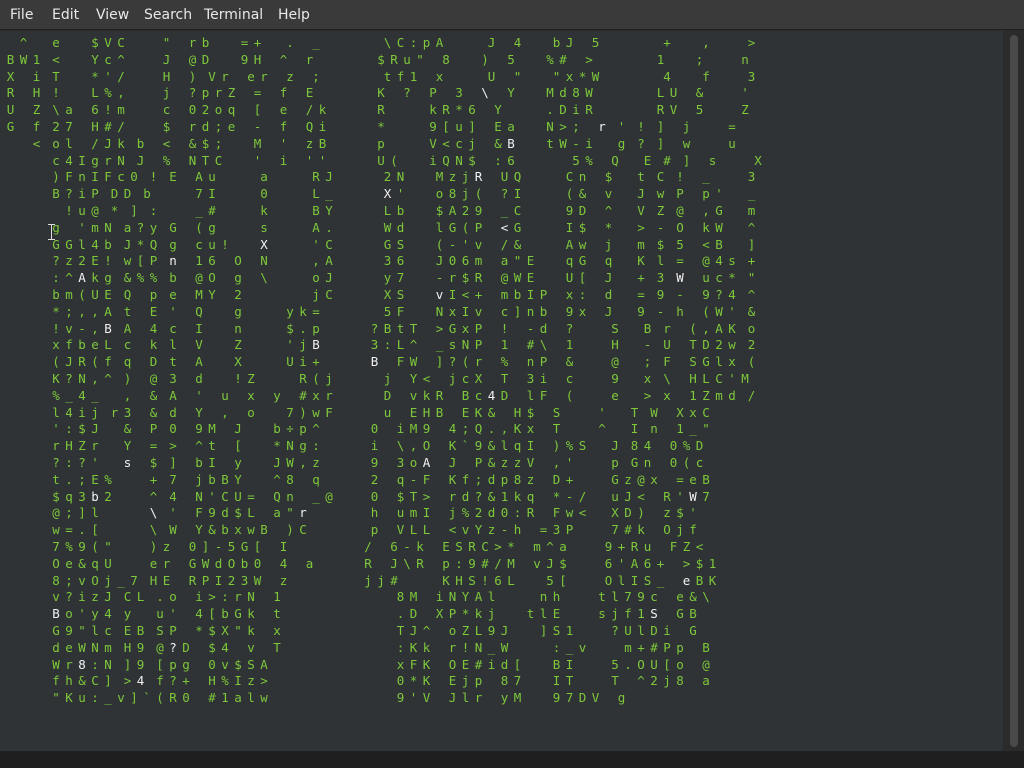 This screenshot has width=1024, height=768. What do you see at coordinates (478, 378) in the screenshot?
I see `rain-char: X` at bounding box center [478, 378].